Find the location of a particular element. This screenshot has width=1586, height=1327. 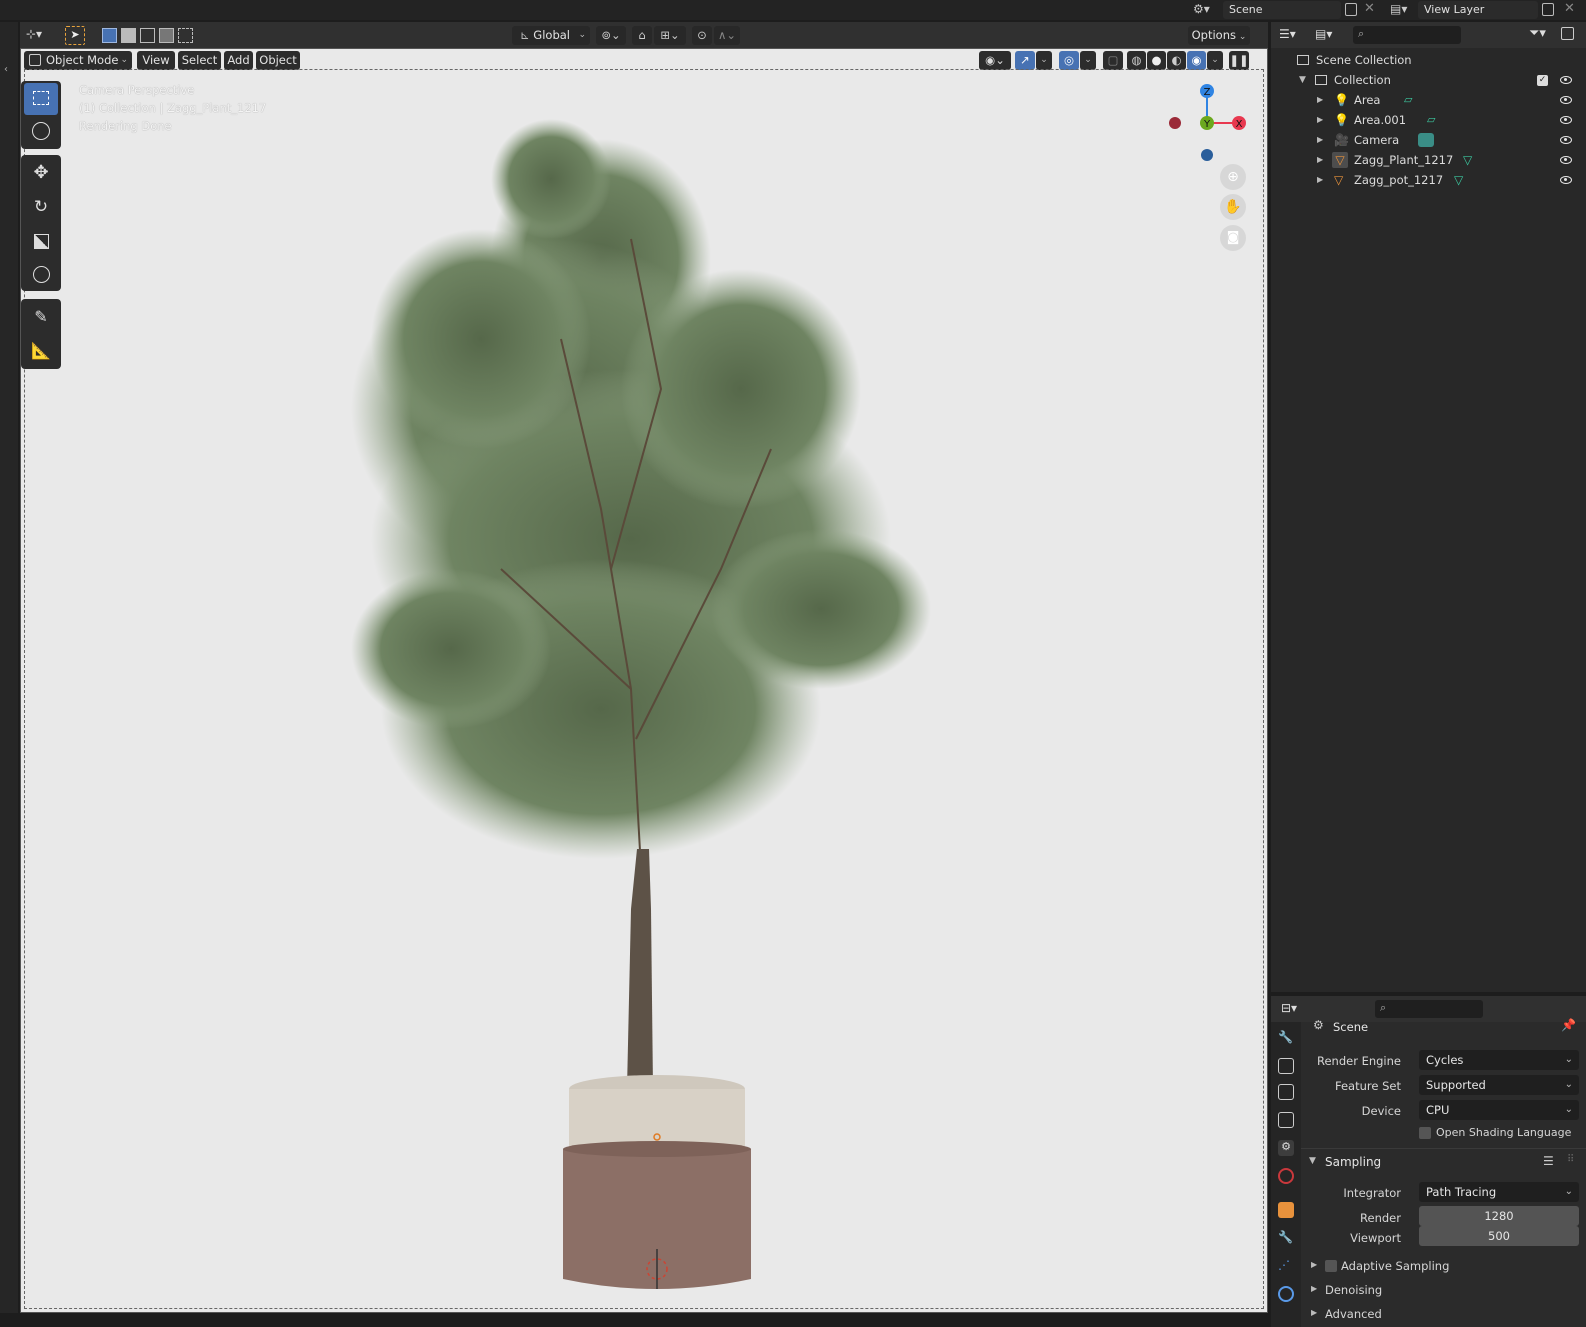

physics-tab-icon is located at coordinates (1286, 1294).